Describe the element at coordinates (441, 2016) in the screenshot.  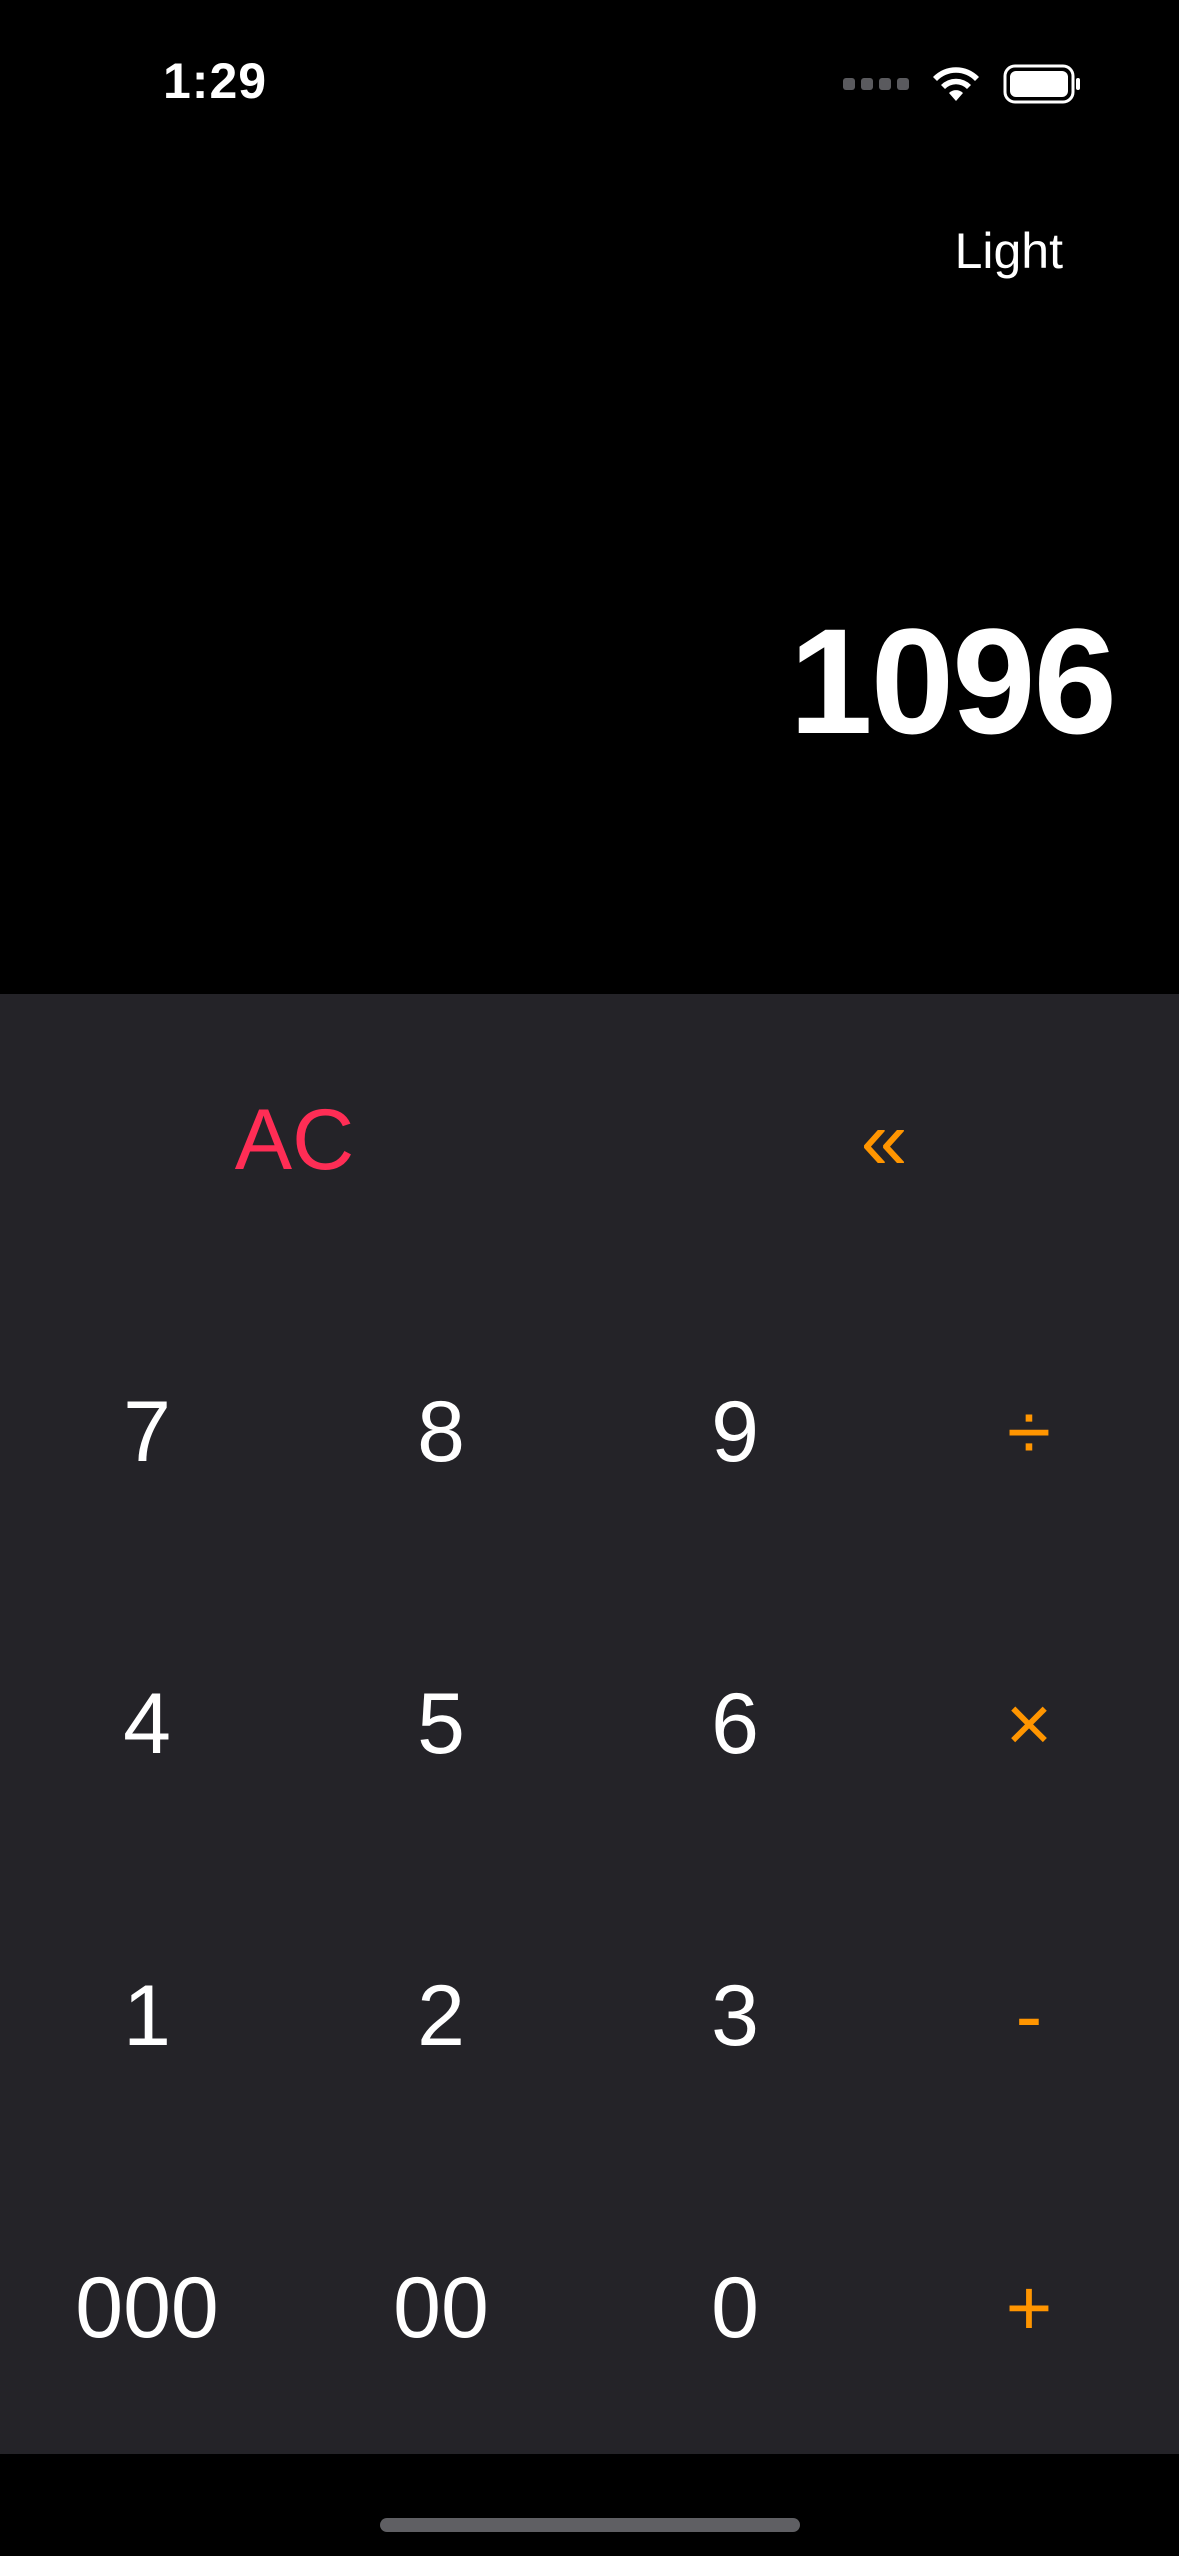
I see `key-2: 2` at that location.